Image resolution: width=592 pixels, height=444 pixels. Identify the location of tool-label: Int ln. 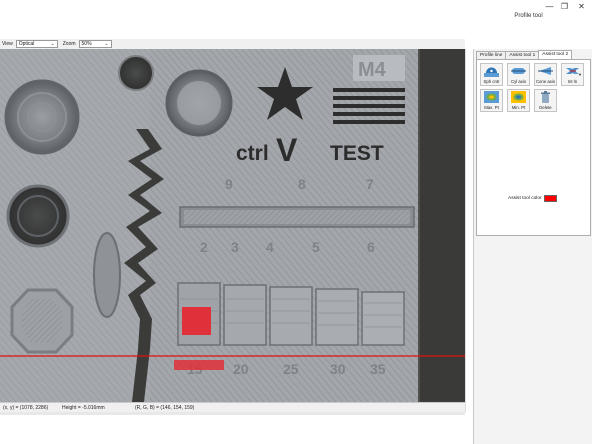
(572, 81).